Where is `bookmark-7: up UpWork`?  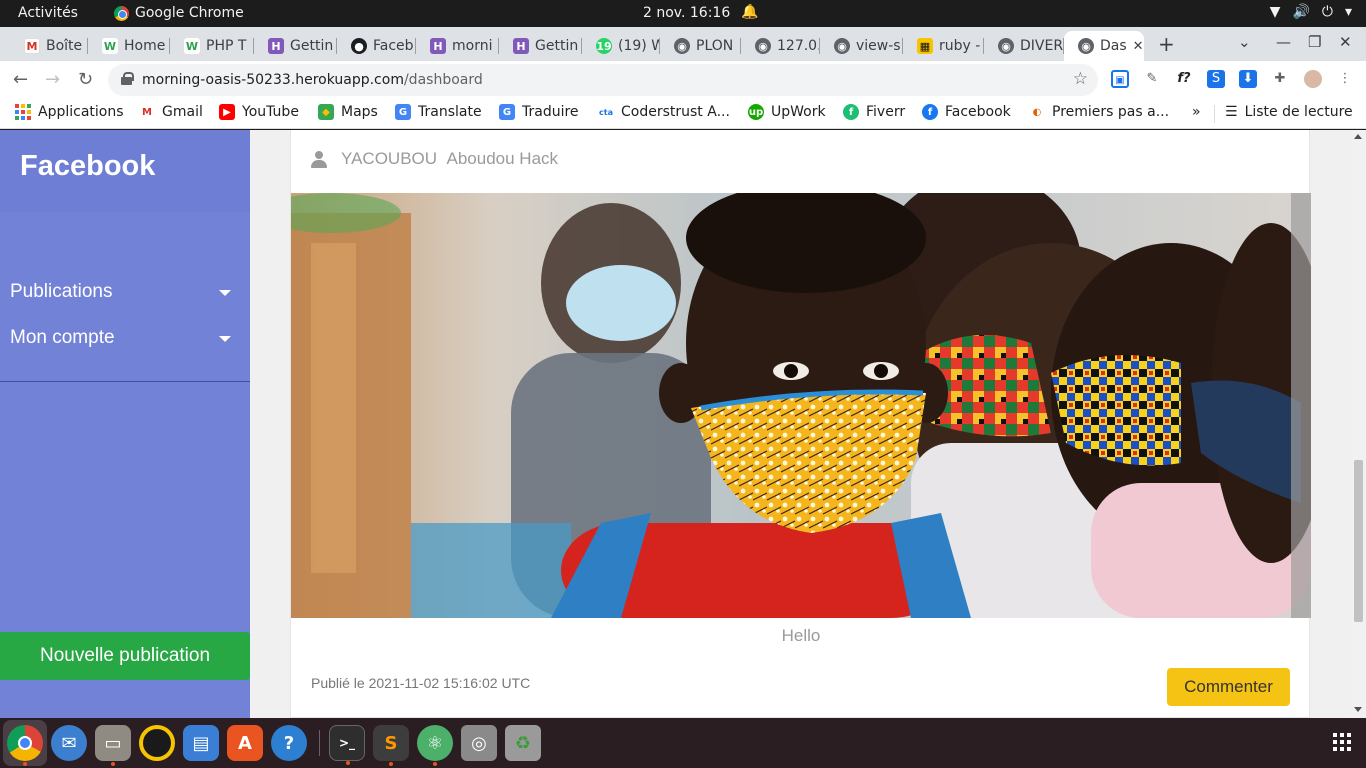
bookmark-7: up UpWork is located at coordinates (787, 112).